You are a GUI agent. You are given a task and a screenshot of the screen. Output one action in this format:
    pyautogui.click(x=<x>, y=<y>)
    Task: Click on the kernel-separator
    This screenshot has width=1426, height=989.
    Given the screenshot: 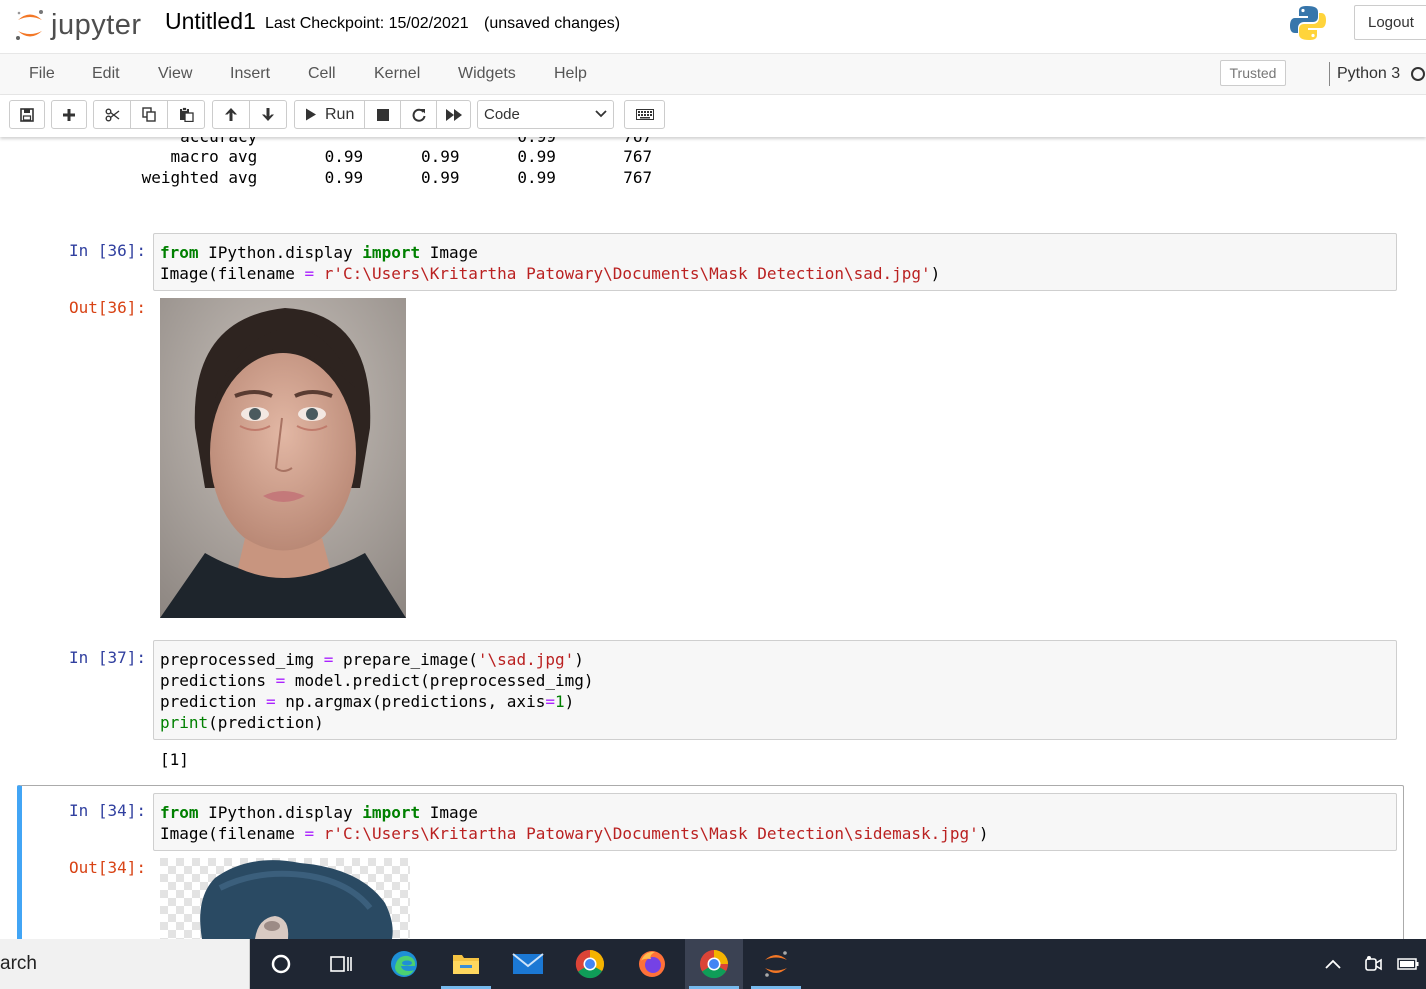 What is the action you would take?
    pyautogui.click(x=1329, y=74)
    